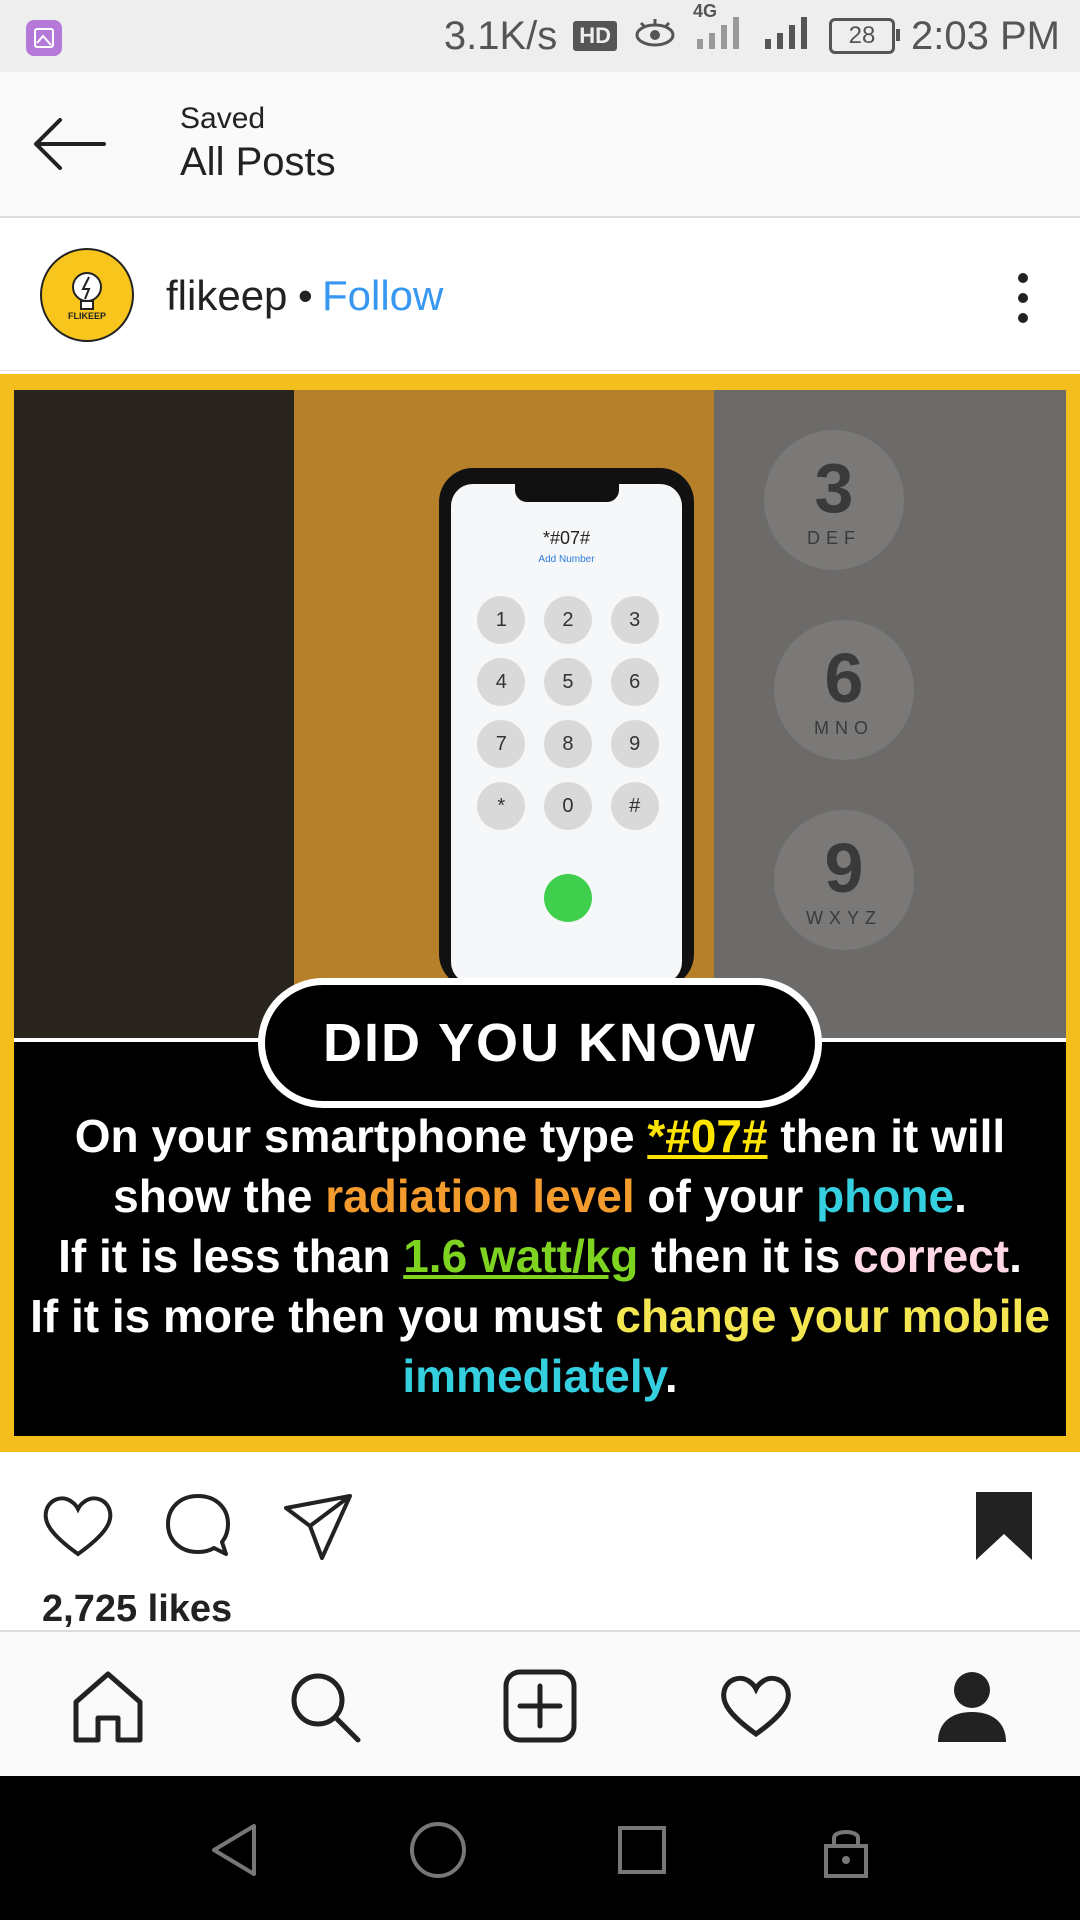  I want to click on bottom-nav, so click(540, 1704).